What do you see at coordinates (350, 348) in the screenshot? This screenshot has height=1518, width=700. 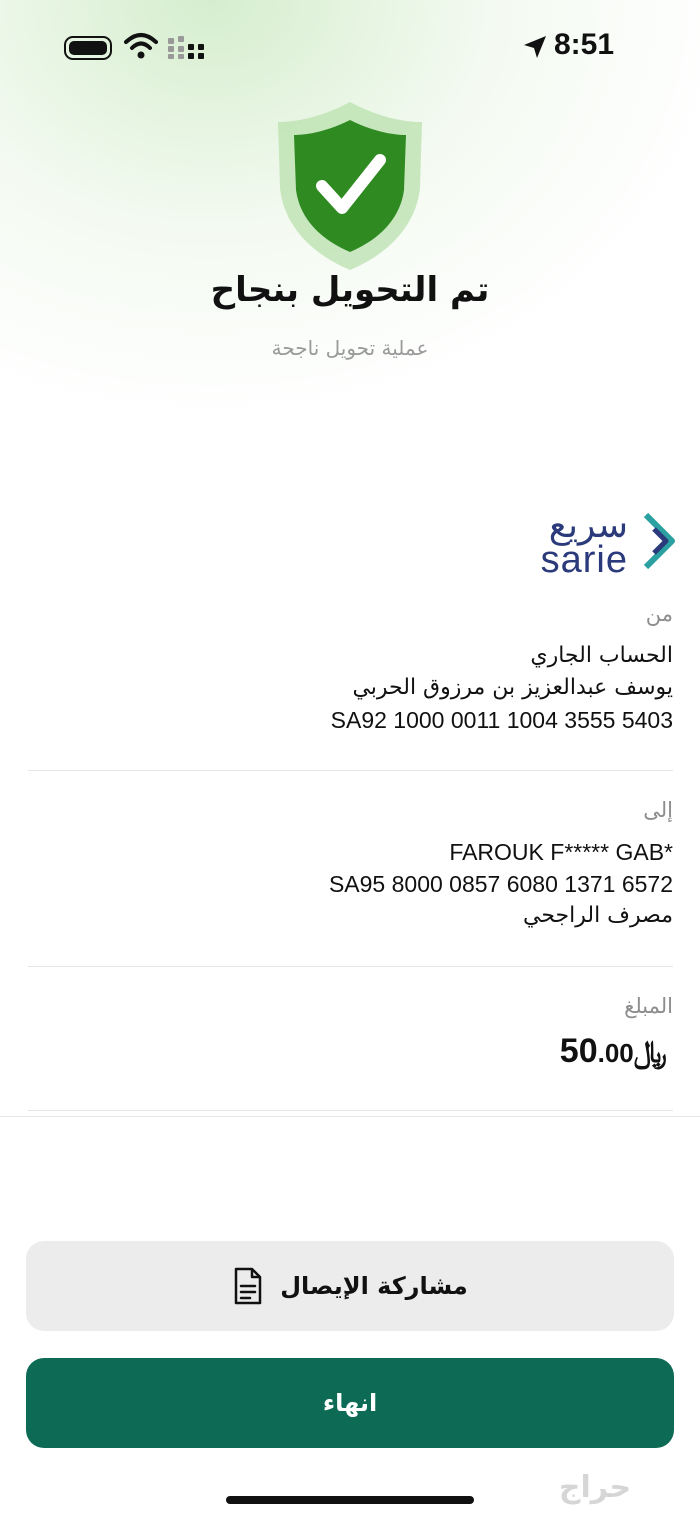 I see `page-subtitle: عملية تحويل ناجحة` at bounding box center [350, 348].